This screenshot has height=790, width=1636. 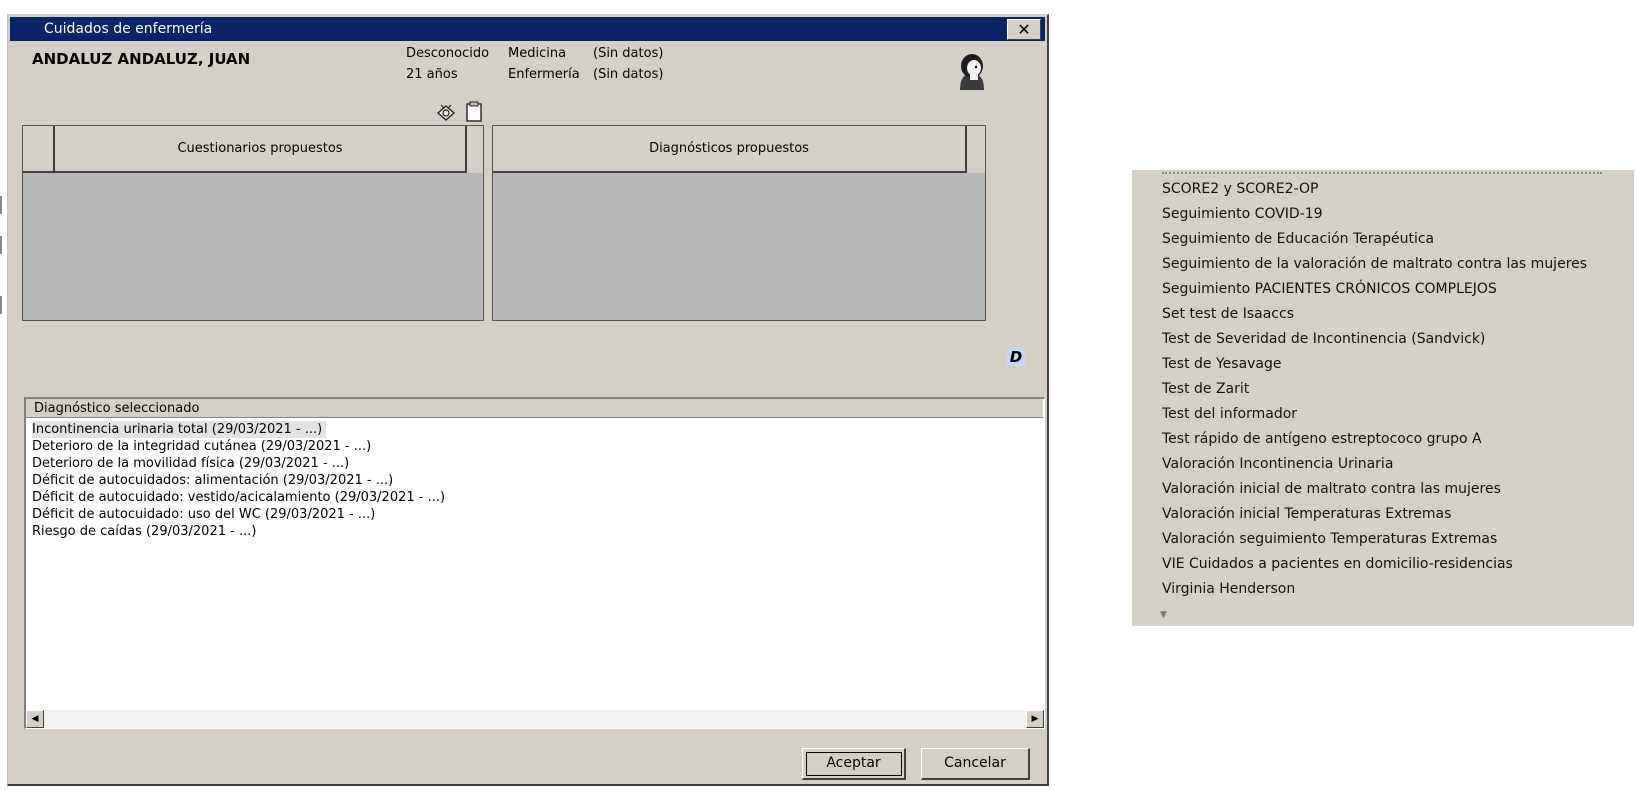 What do you see at coordinates (144, 531) in the screenshot?
I see `list-item: Riesgo de caídas (29/03/2021 - ...)` at bounding box center [144, 531].